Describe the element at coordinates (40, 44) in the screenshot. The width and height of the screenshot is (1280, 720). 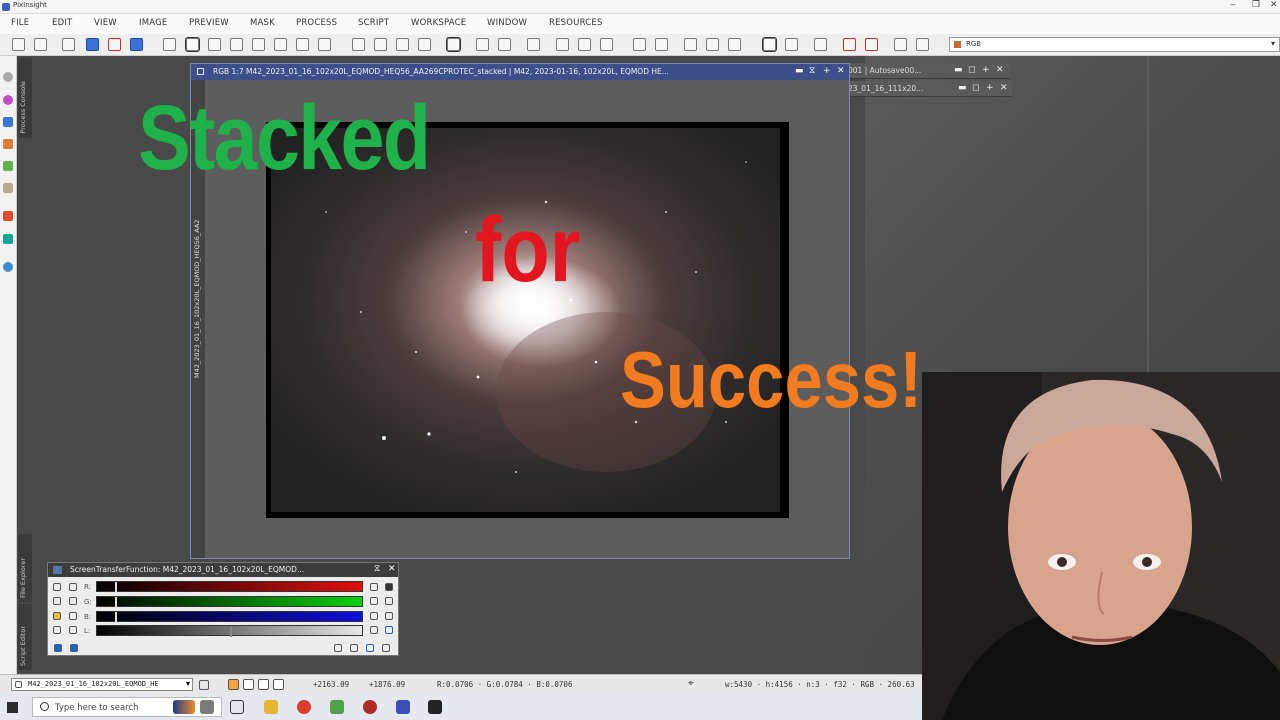
I see `redo-icon` at that location.